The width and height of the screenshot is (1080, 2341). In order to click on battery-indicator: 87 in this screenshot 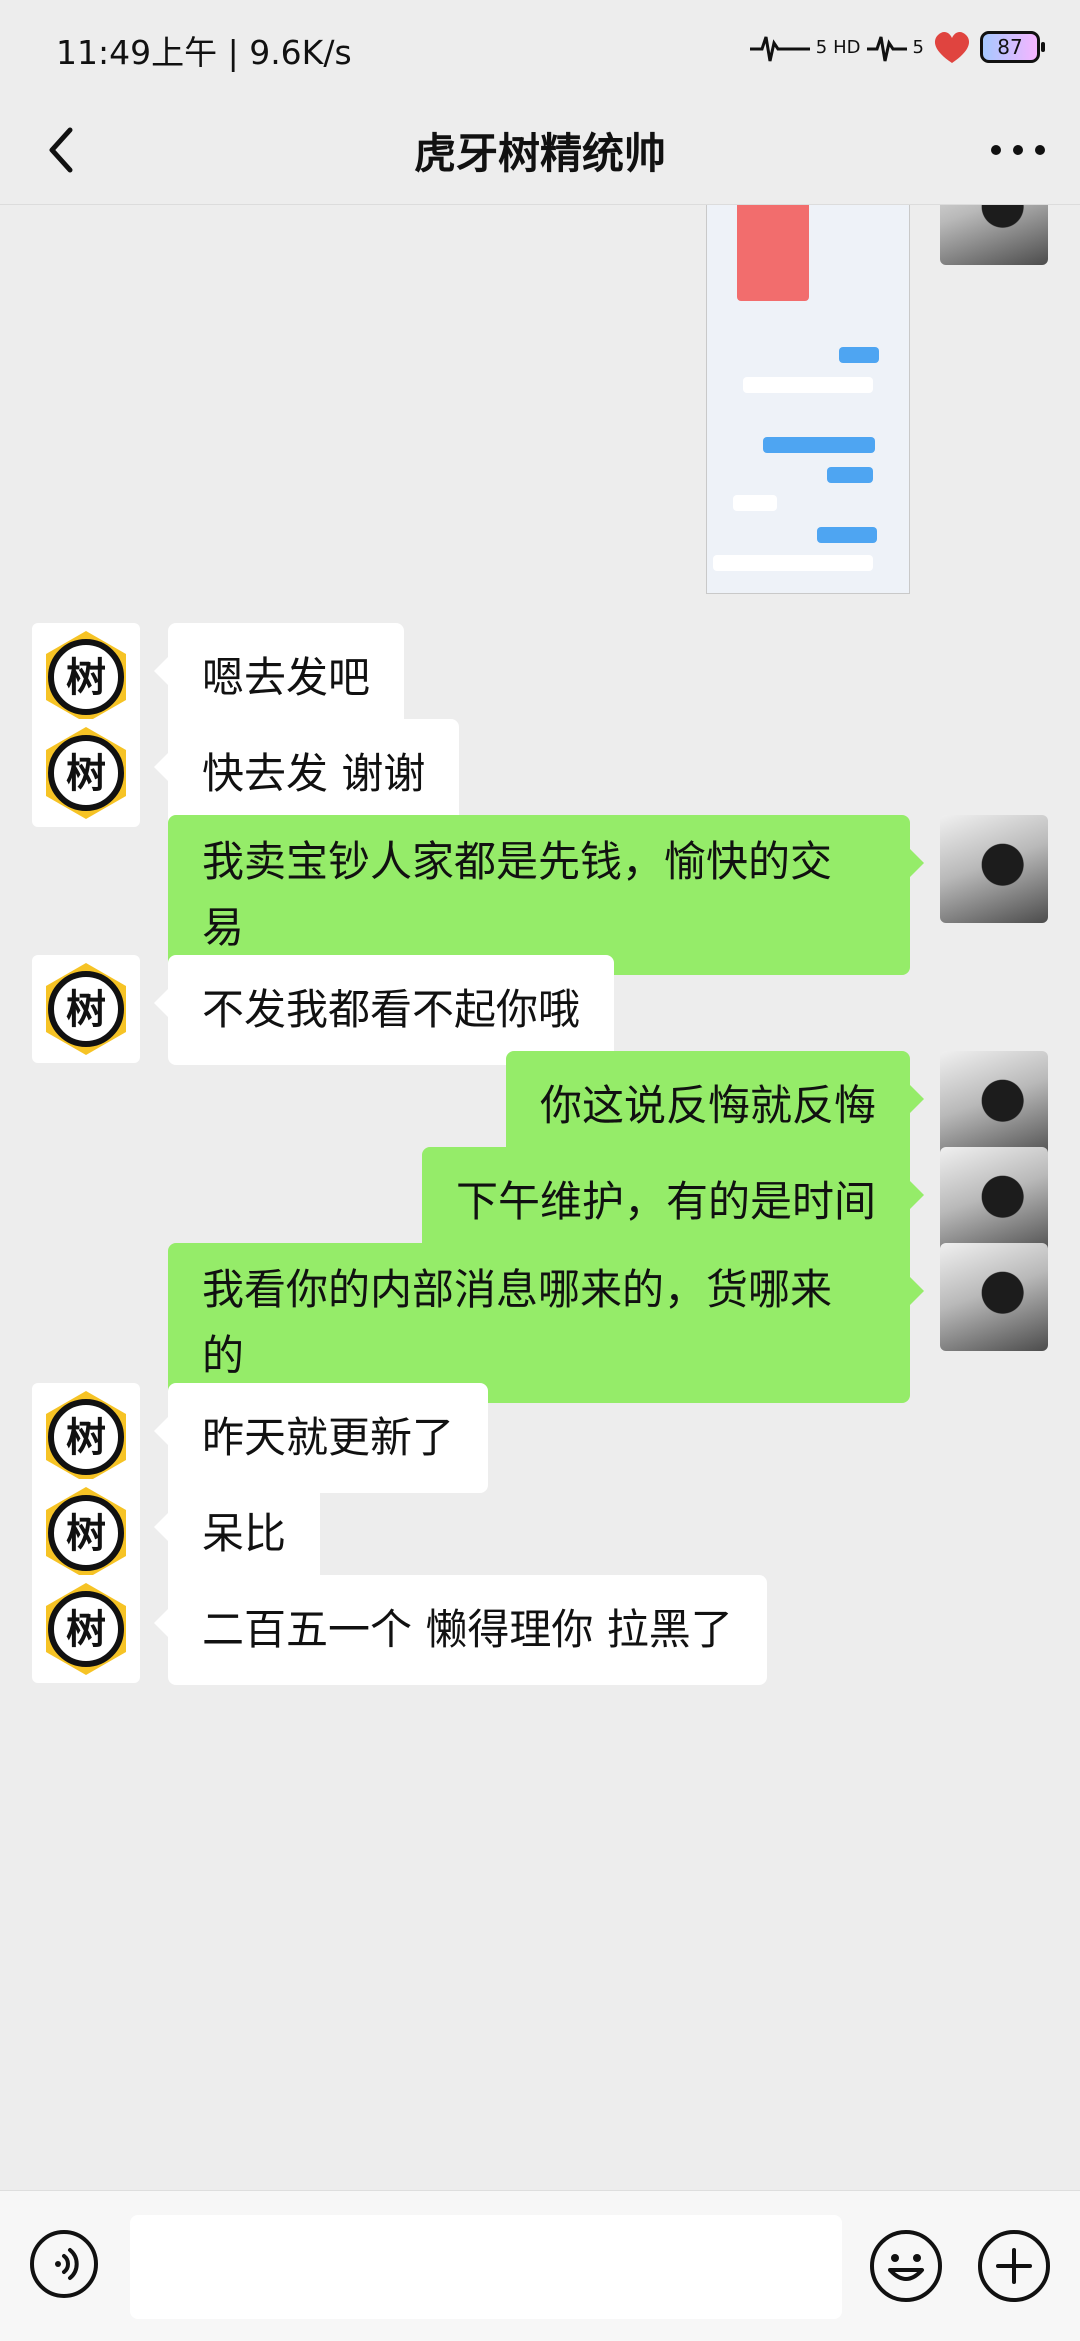, I will do `click(1012, 47)`.